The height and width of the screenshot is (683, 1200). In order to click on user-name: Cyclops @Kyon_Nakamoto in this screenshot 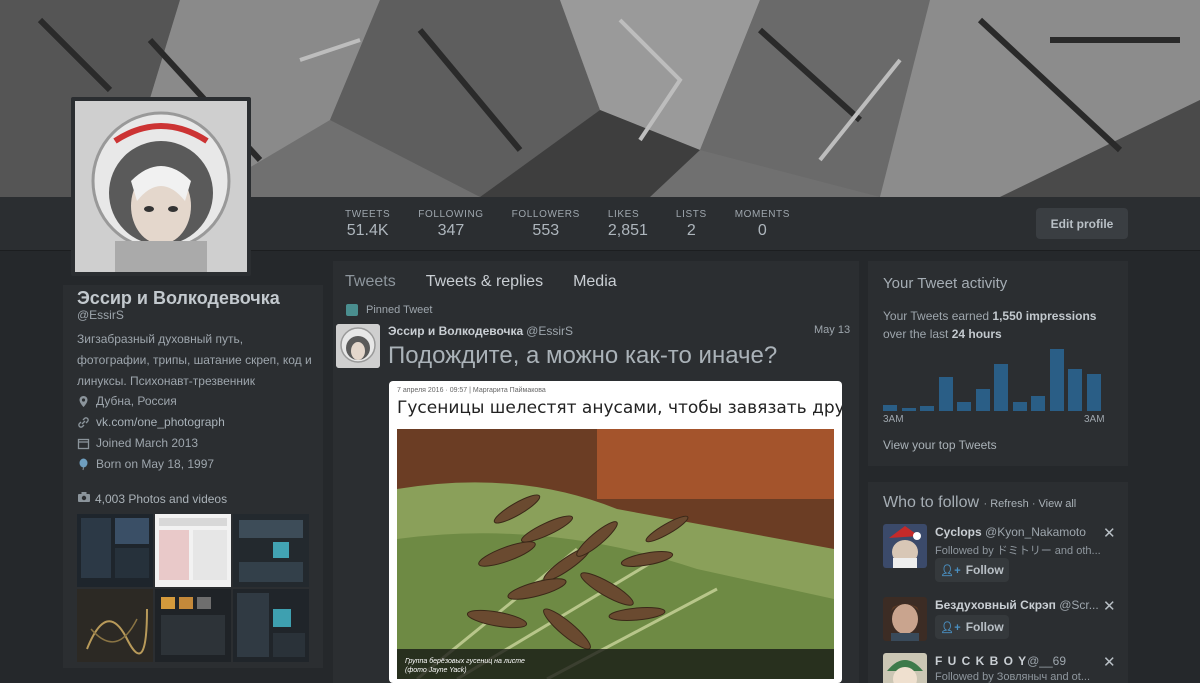, I will do `click(1010, 532)`.